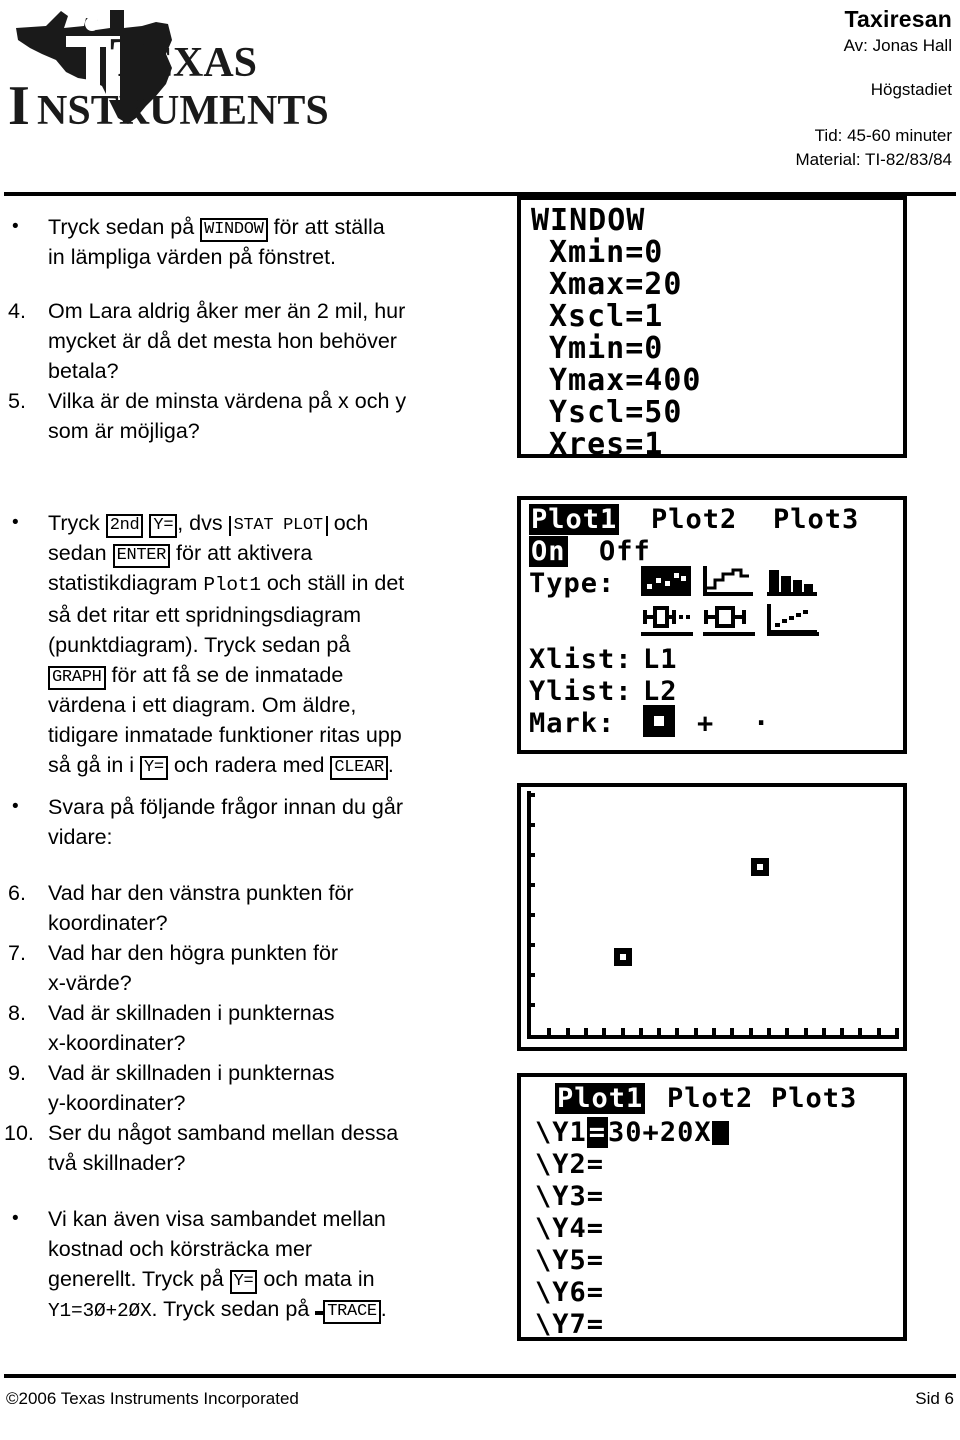  Describe the element at coordinates (569, 1164) in the screenshot. I see `yeditor-row-y2: \Y2=` at that location.